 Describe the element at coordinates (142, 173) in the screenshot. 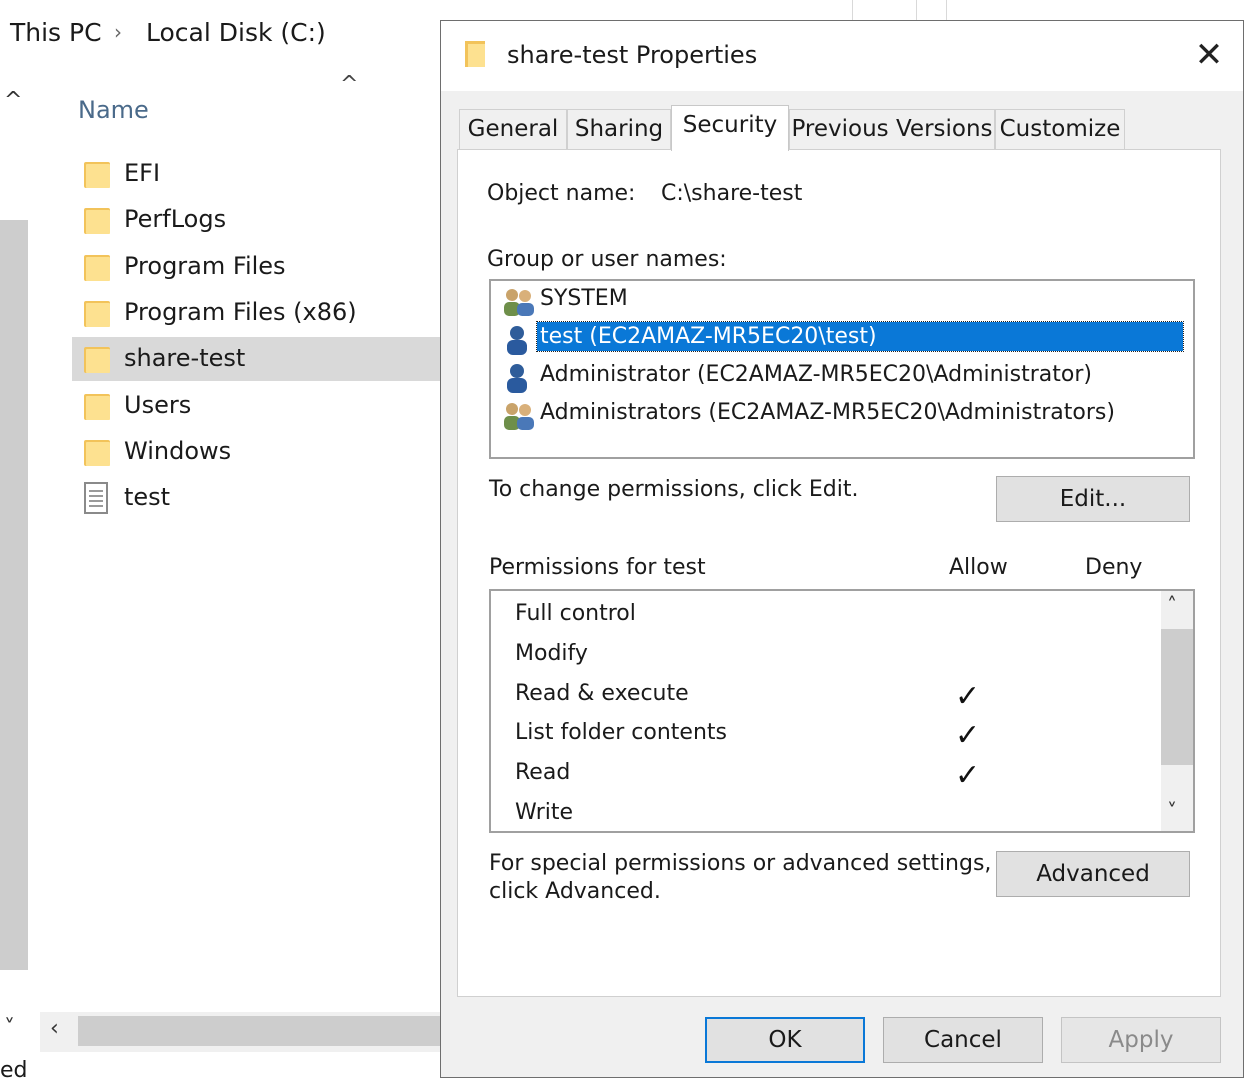

I see `file-name: EFI` at that location.